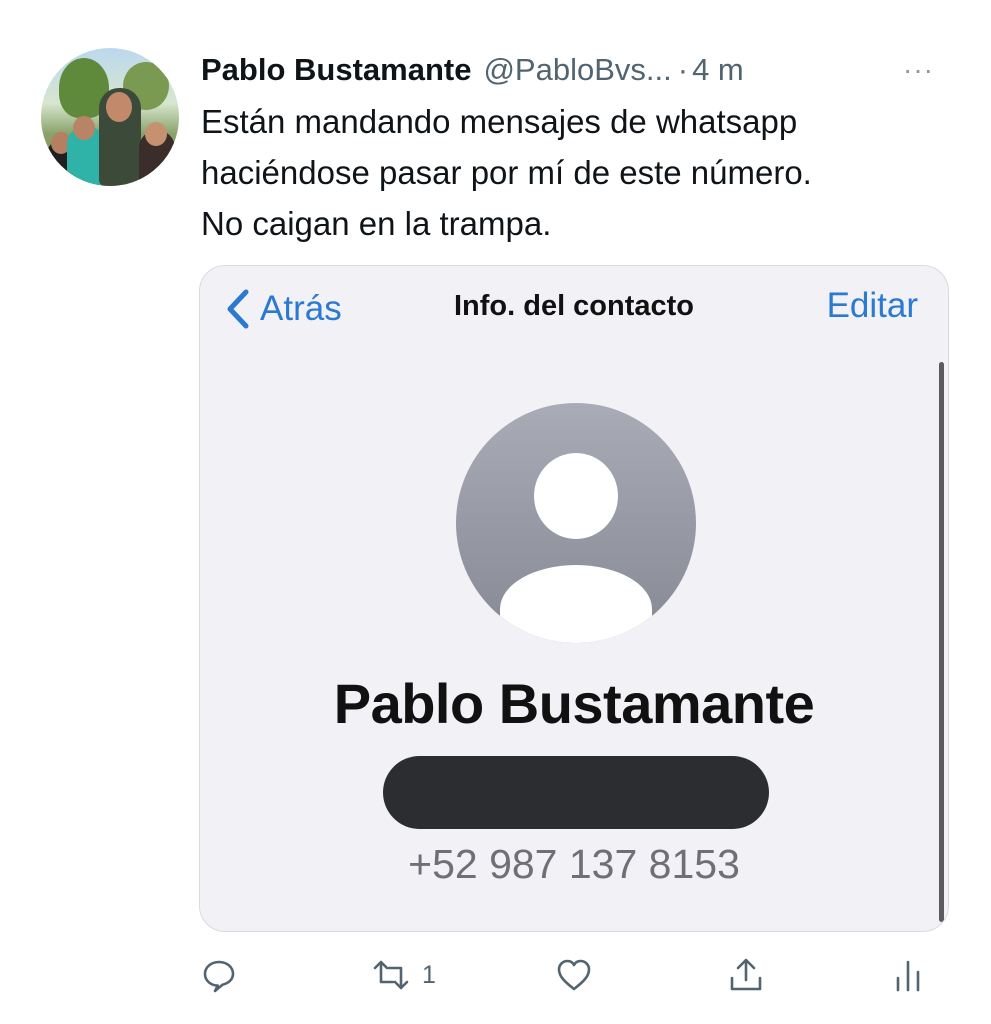  What do you see at coordinates (574, 975) in the screenshot?
I see `like-icon` at bounding box center [574, 975].